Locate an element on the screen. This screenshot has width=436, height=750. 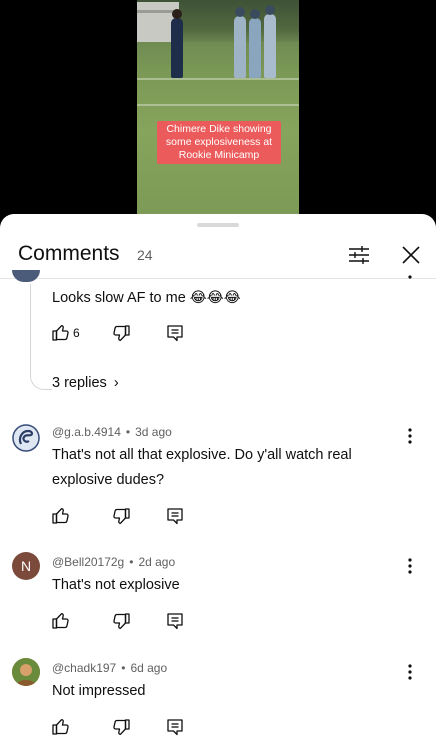
replies-label: 3 replies is located at coordinates (79, 383).